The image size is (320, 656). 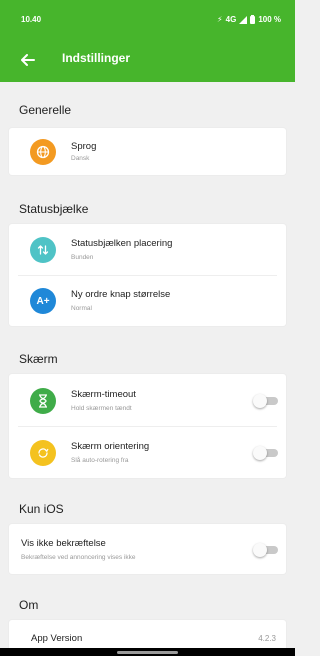 I want to click on toolbar: Indstillinger, so click(x=147, y=60).